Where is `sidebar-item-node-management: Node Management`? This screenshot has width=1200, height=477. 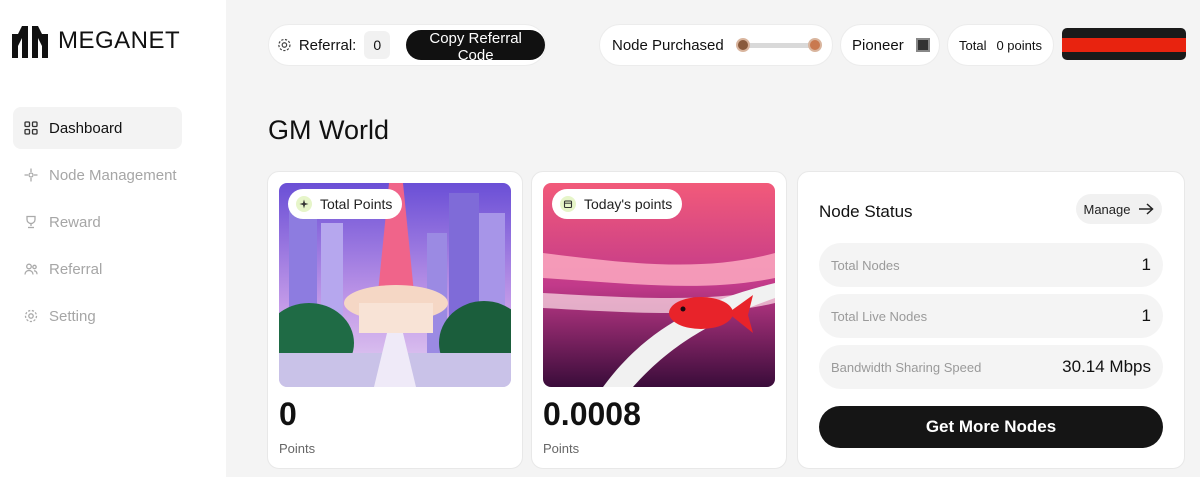
sidebar-item-node-management: Node Management is located at coordinates (97, 175).